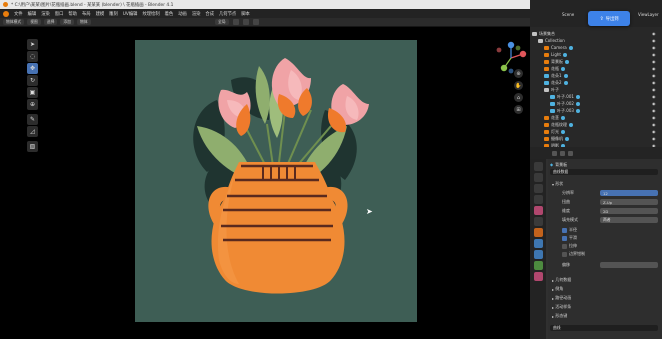 The height and width of the screenshot is (339, 662). I want to click on zoom-icon: ⊕, so click(518, 73).